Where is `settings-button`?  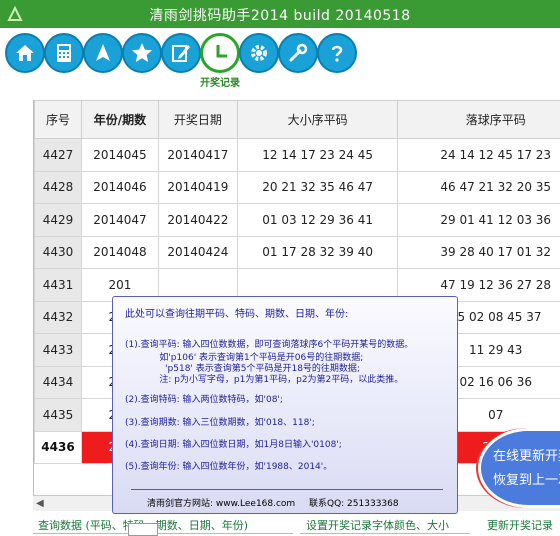
settings-button is located at coordinates (259, 53).